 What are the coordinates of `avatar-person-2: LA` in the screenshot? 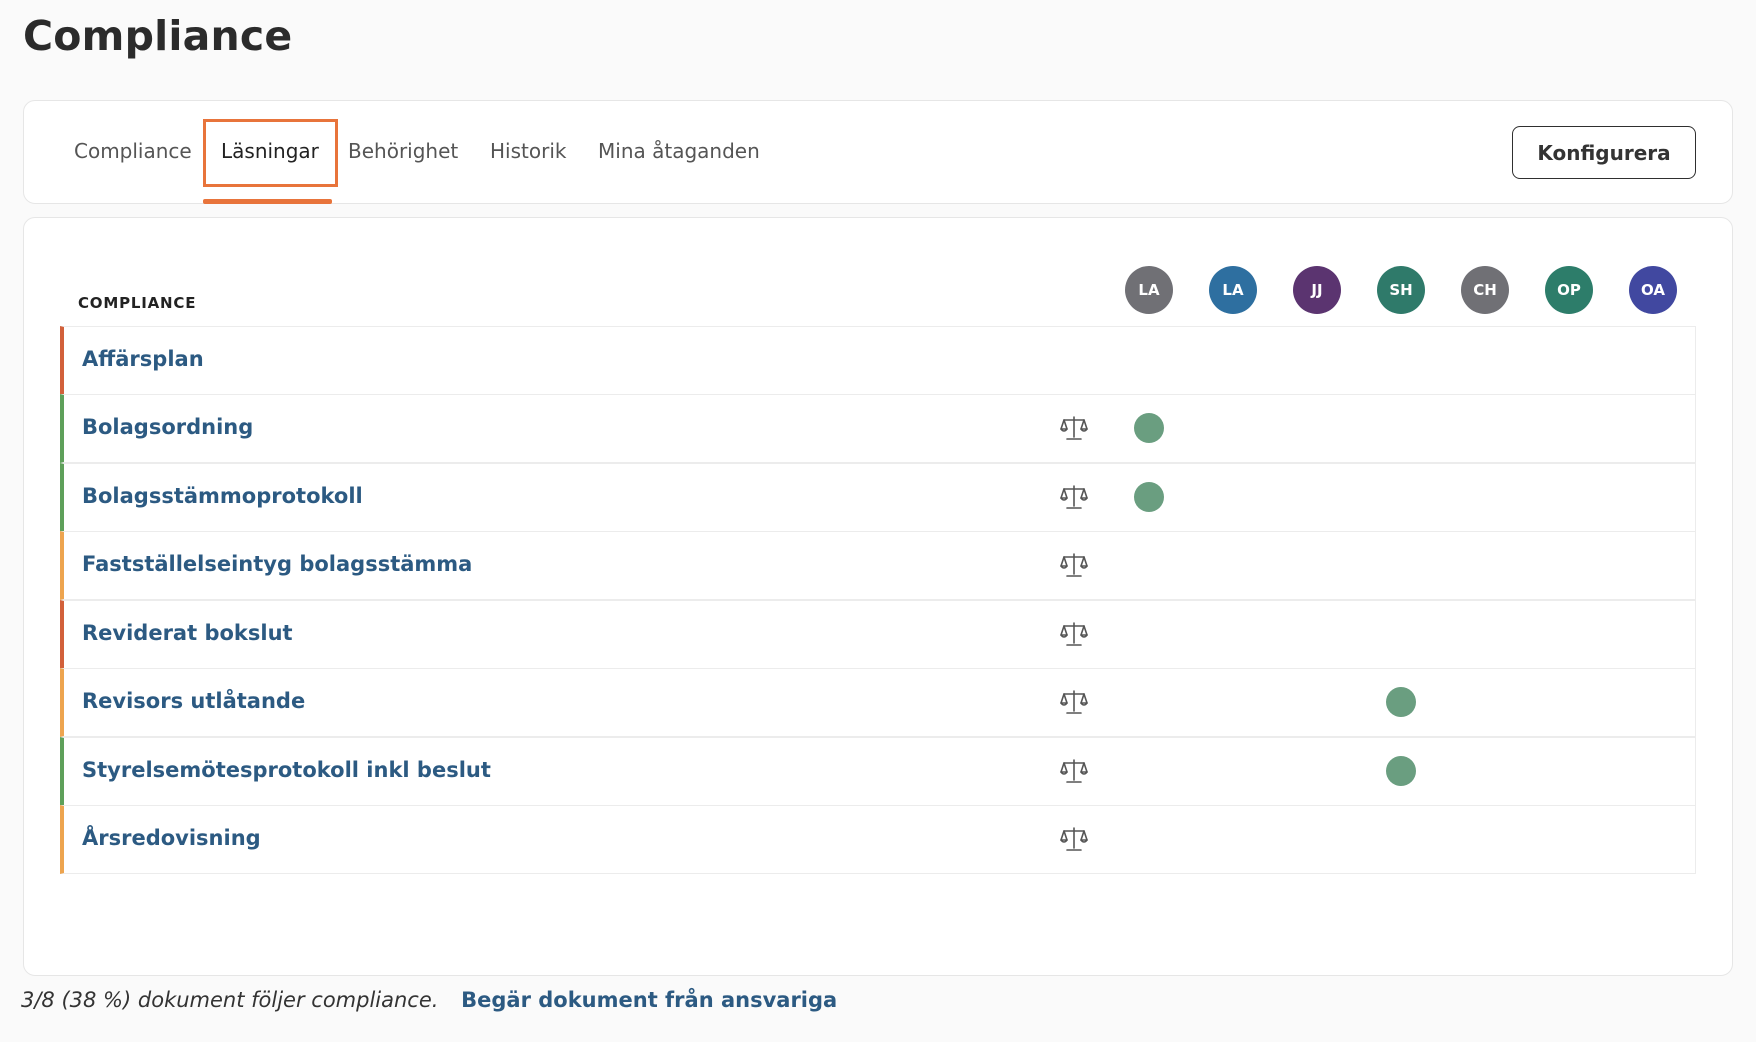 It's located at (1233, 290).